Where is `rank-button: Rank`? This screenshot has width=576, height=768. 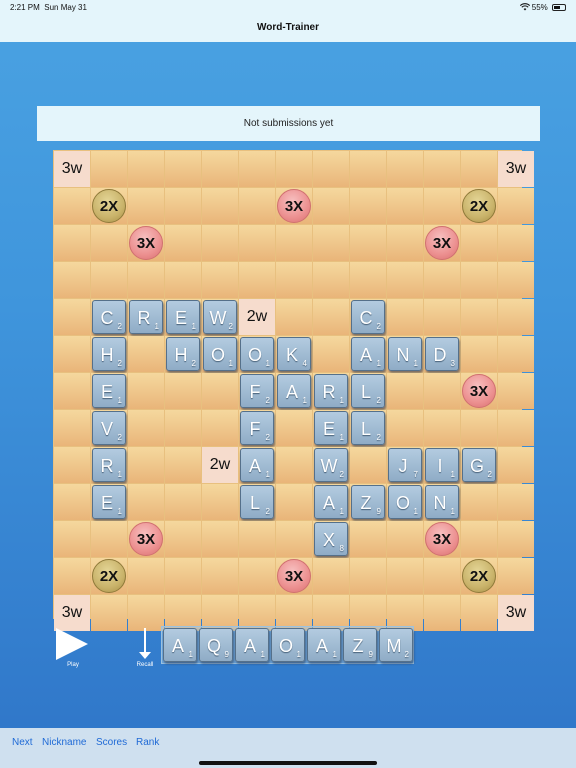 rank-button: Rank is located at coordinates (147, 742).